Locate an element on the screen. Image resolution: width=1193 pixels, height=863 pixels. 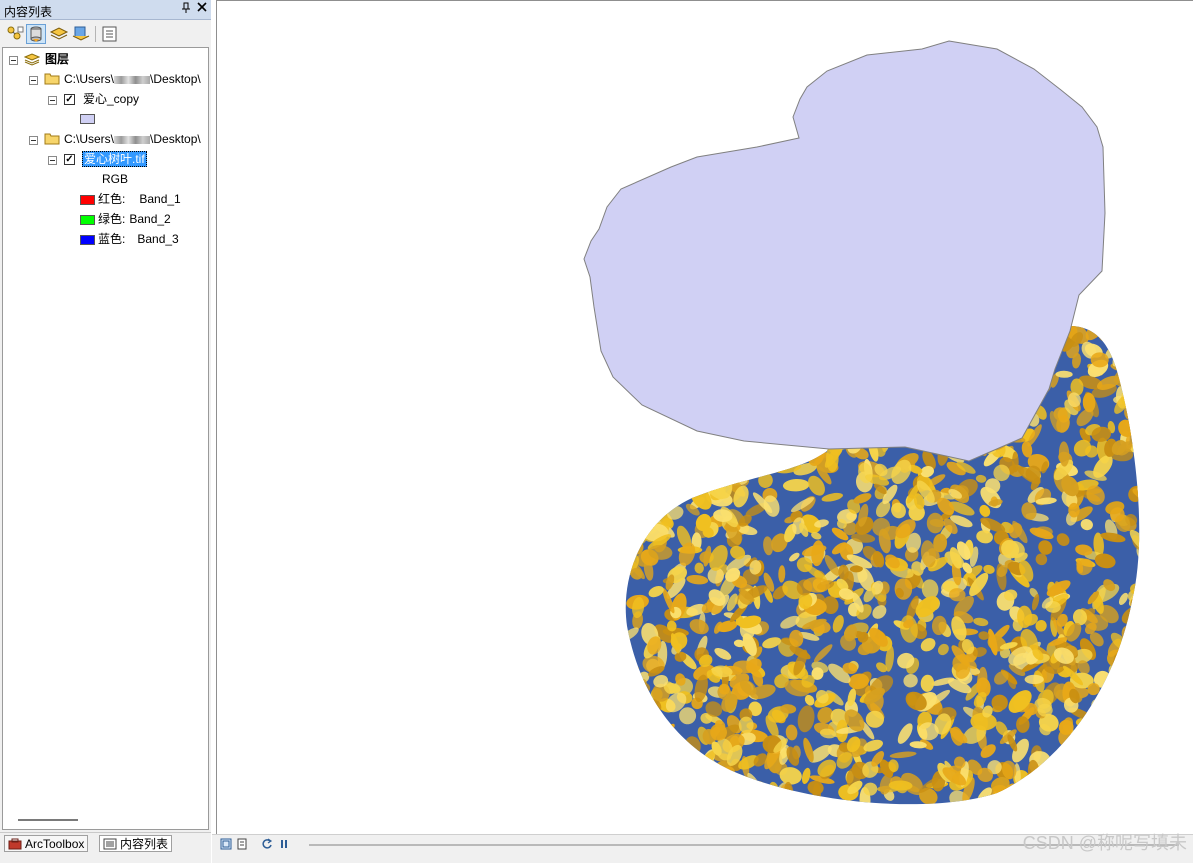
layer-1-name: 爱心_copy is located at coordinates (111, 99).